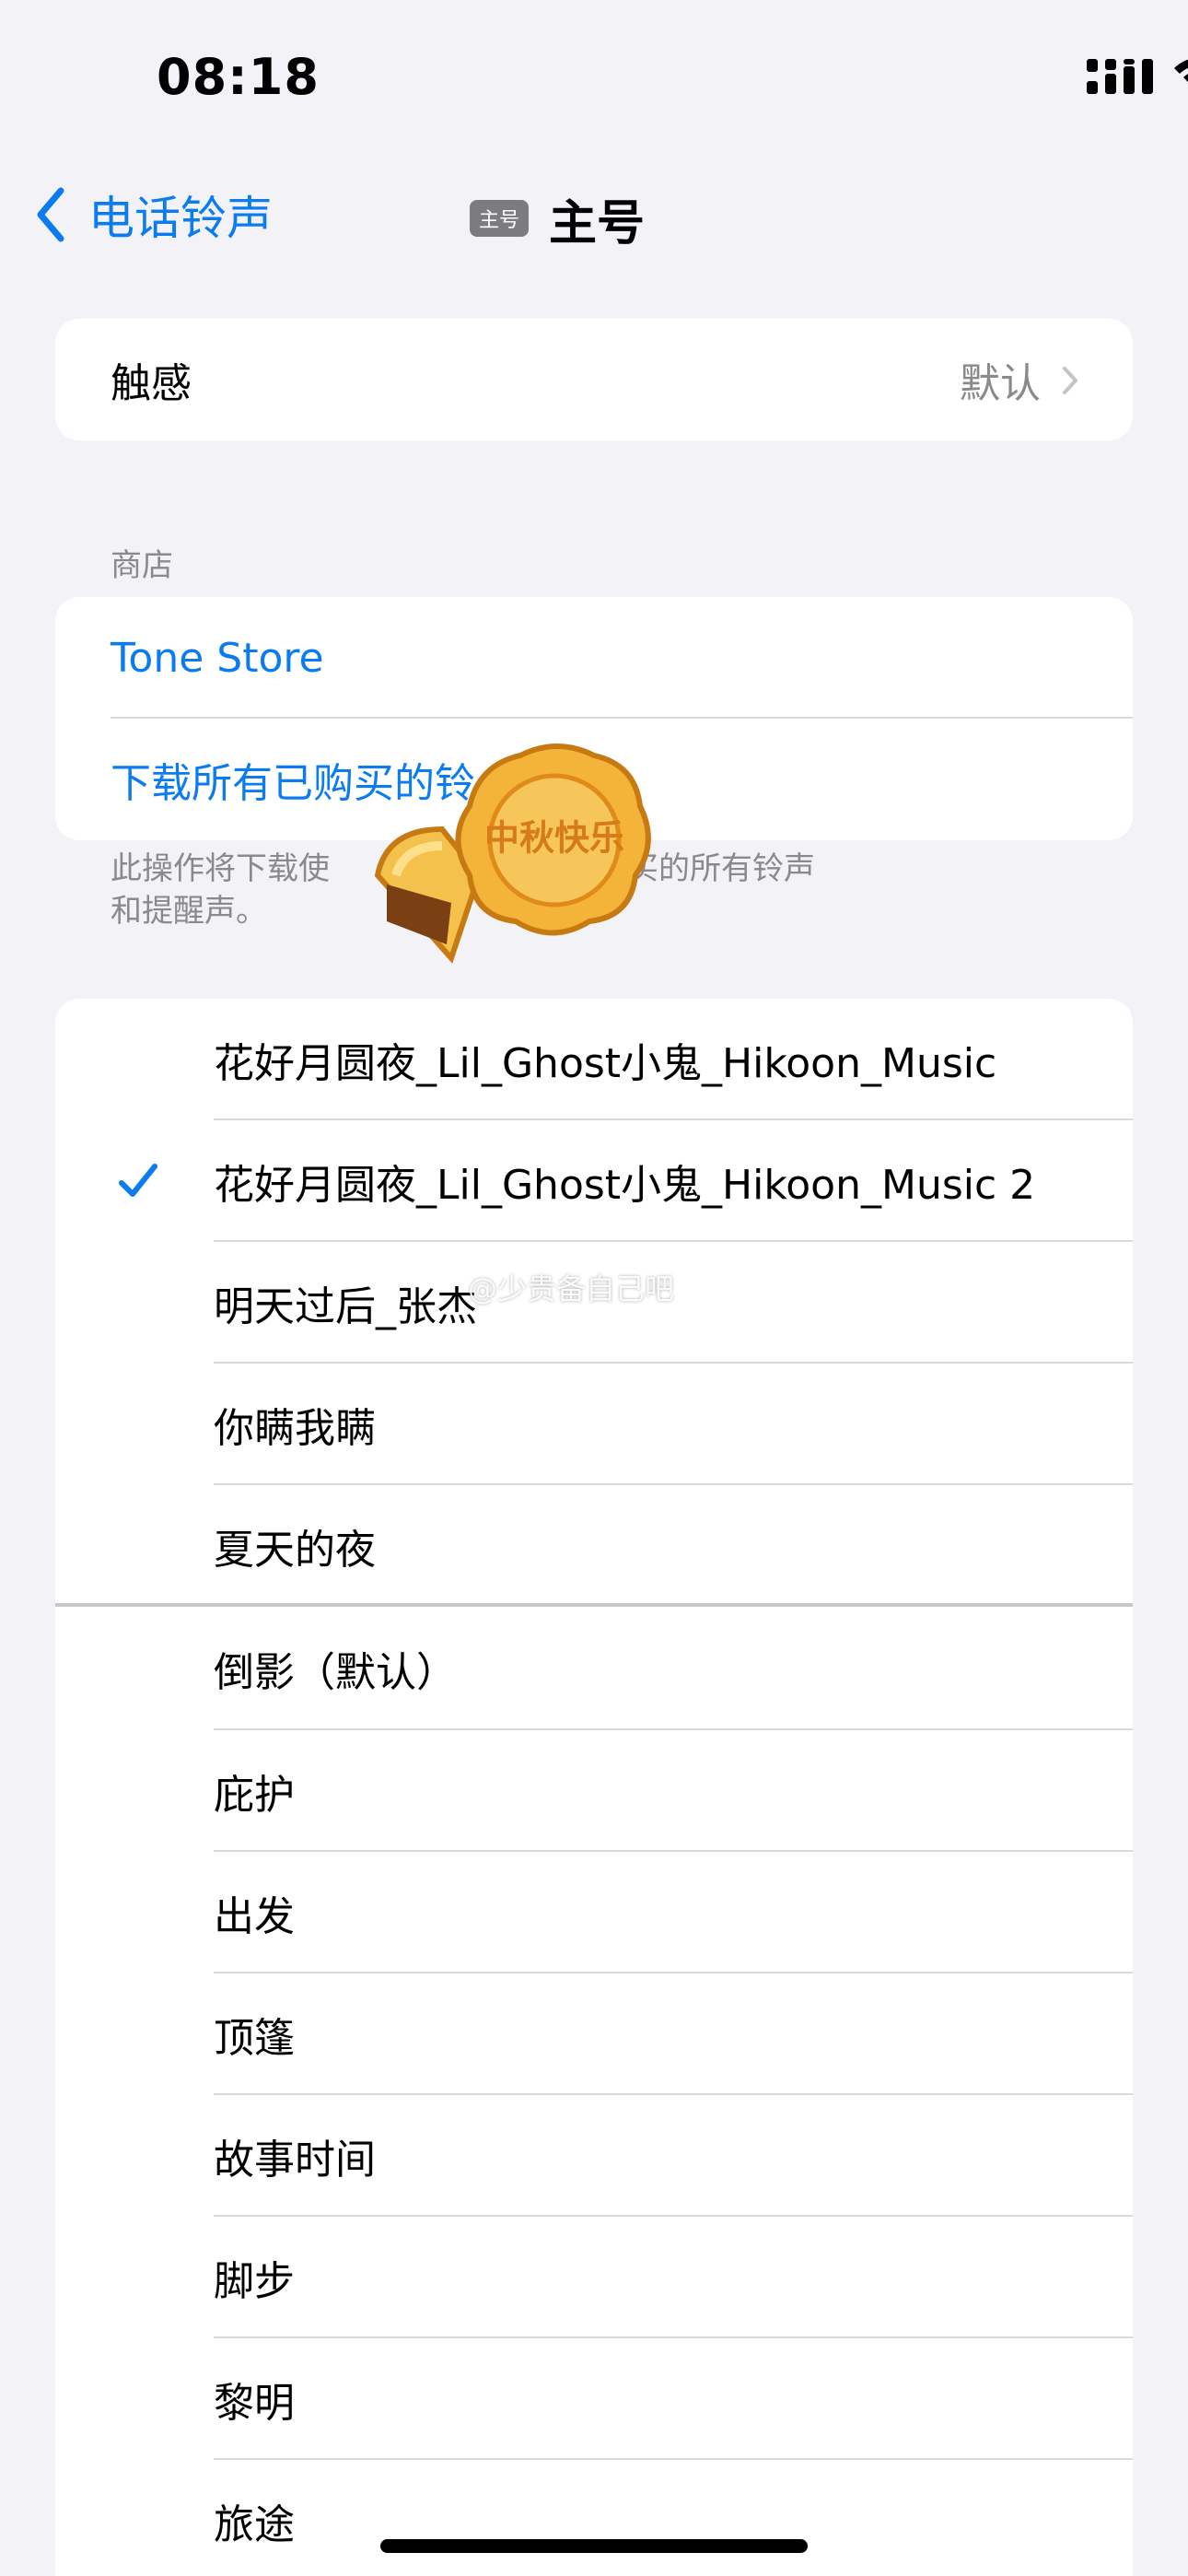 The height and width of the screenshot is (2576, 1188). What do you see at coordinates (594, 2546) in the screenshot?
I see `home-indicator` at bounding box center [594, 2546].